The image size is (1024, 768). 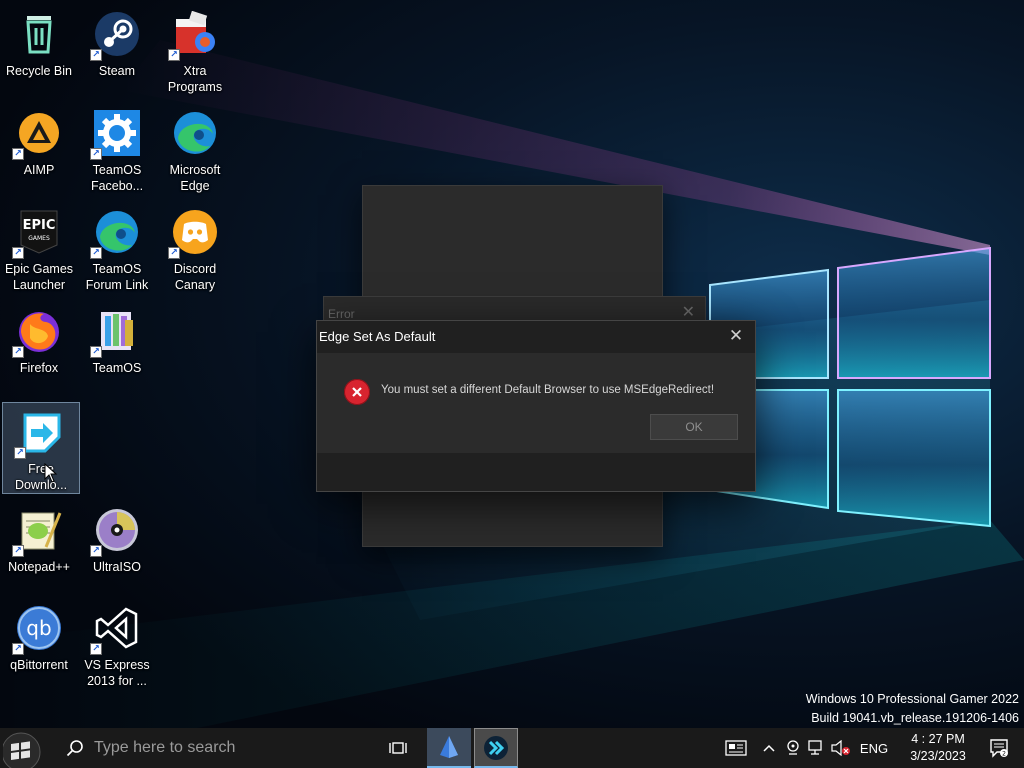 What do you see at coordinates (39, 434) in the screenshot?
I see `free-download-manager-icon: ↗` at bounding box center [39, 434].